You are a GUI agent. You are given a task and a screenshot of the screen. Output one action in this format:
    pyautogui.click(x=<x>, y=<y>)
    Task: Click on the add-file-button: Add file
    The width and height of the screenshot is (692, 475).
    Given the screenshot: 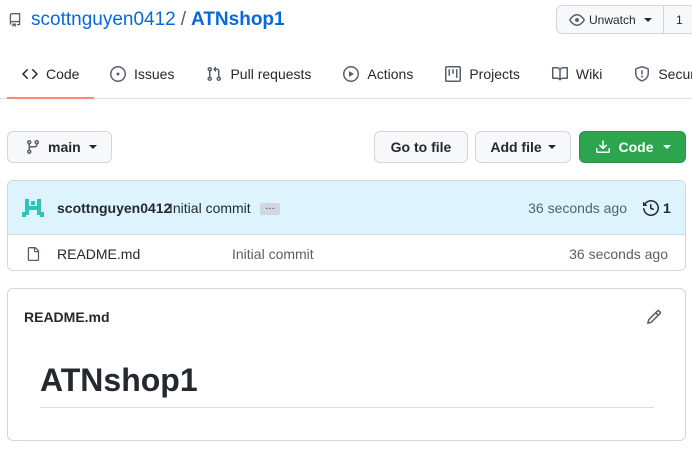 What is the action you would take?
    pyautogui.click(x=523, y=147)
    